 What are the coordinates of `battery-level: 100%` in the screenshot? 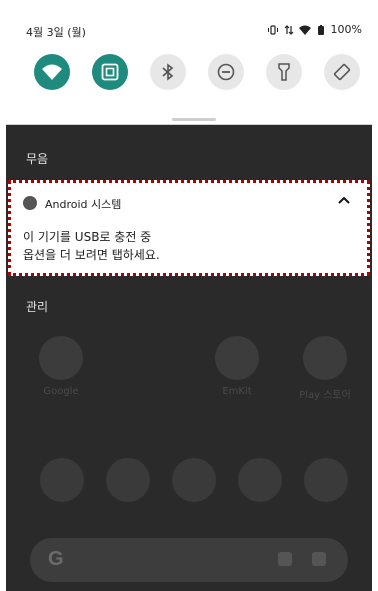 It's located at (346, 29).